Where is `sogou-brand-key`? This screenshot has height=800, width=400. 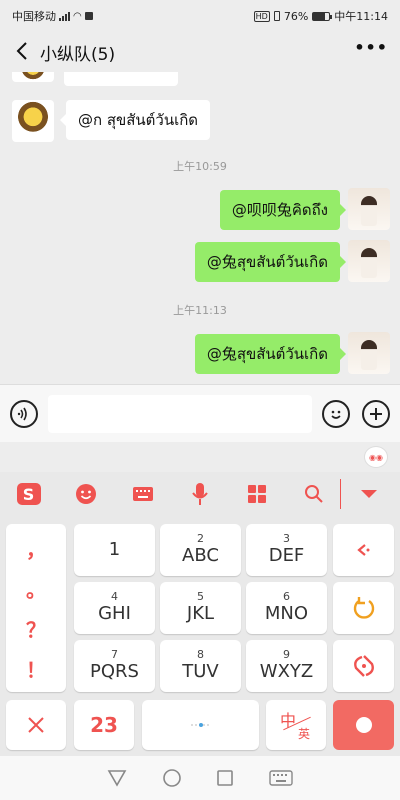 sogou-brand-key is located at coordinates (363, 666).